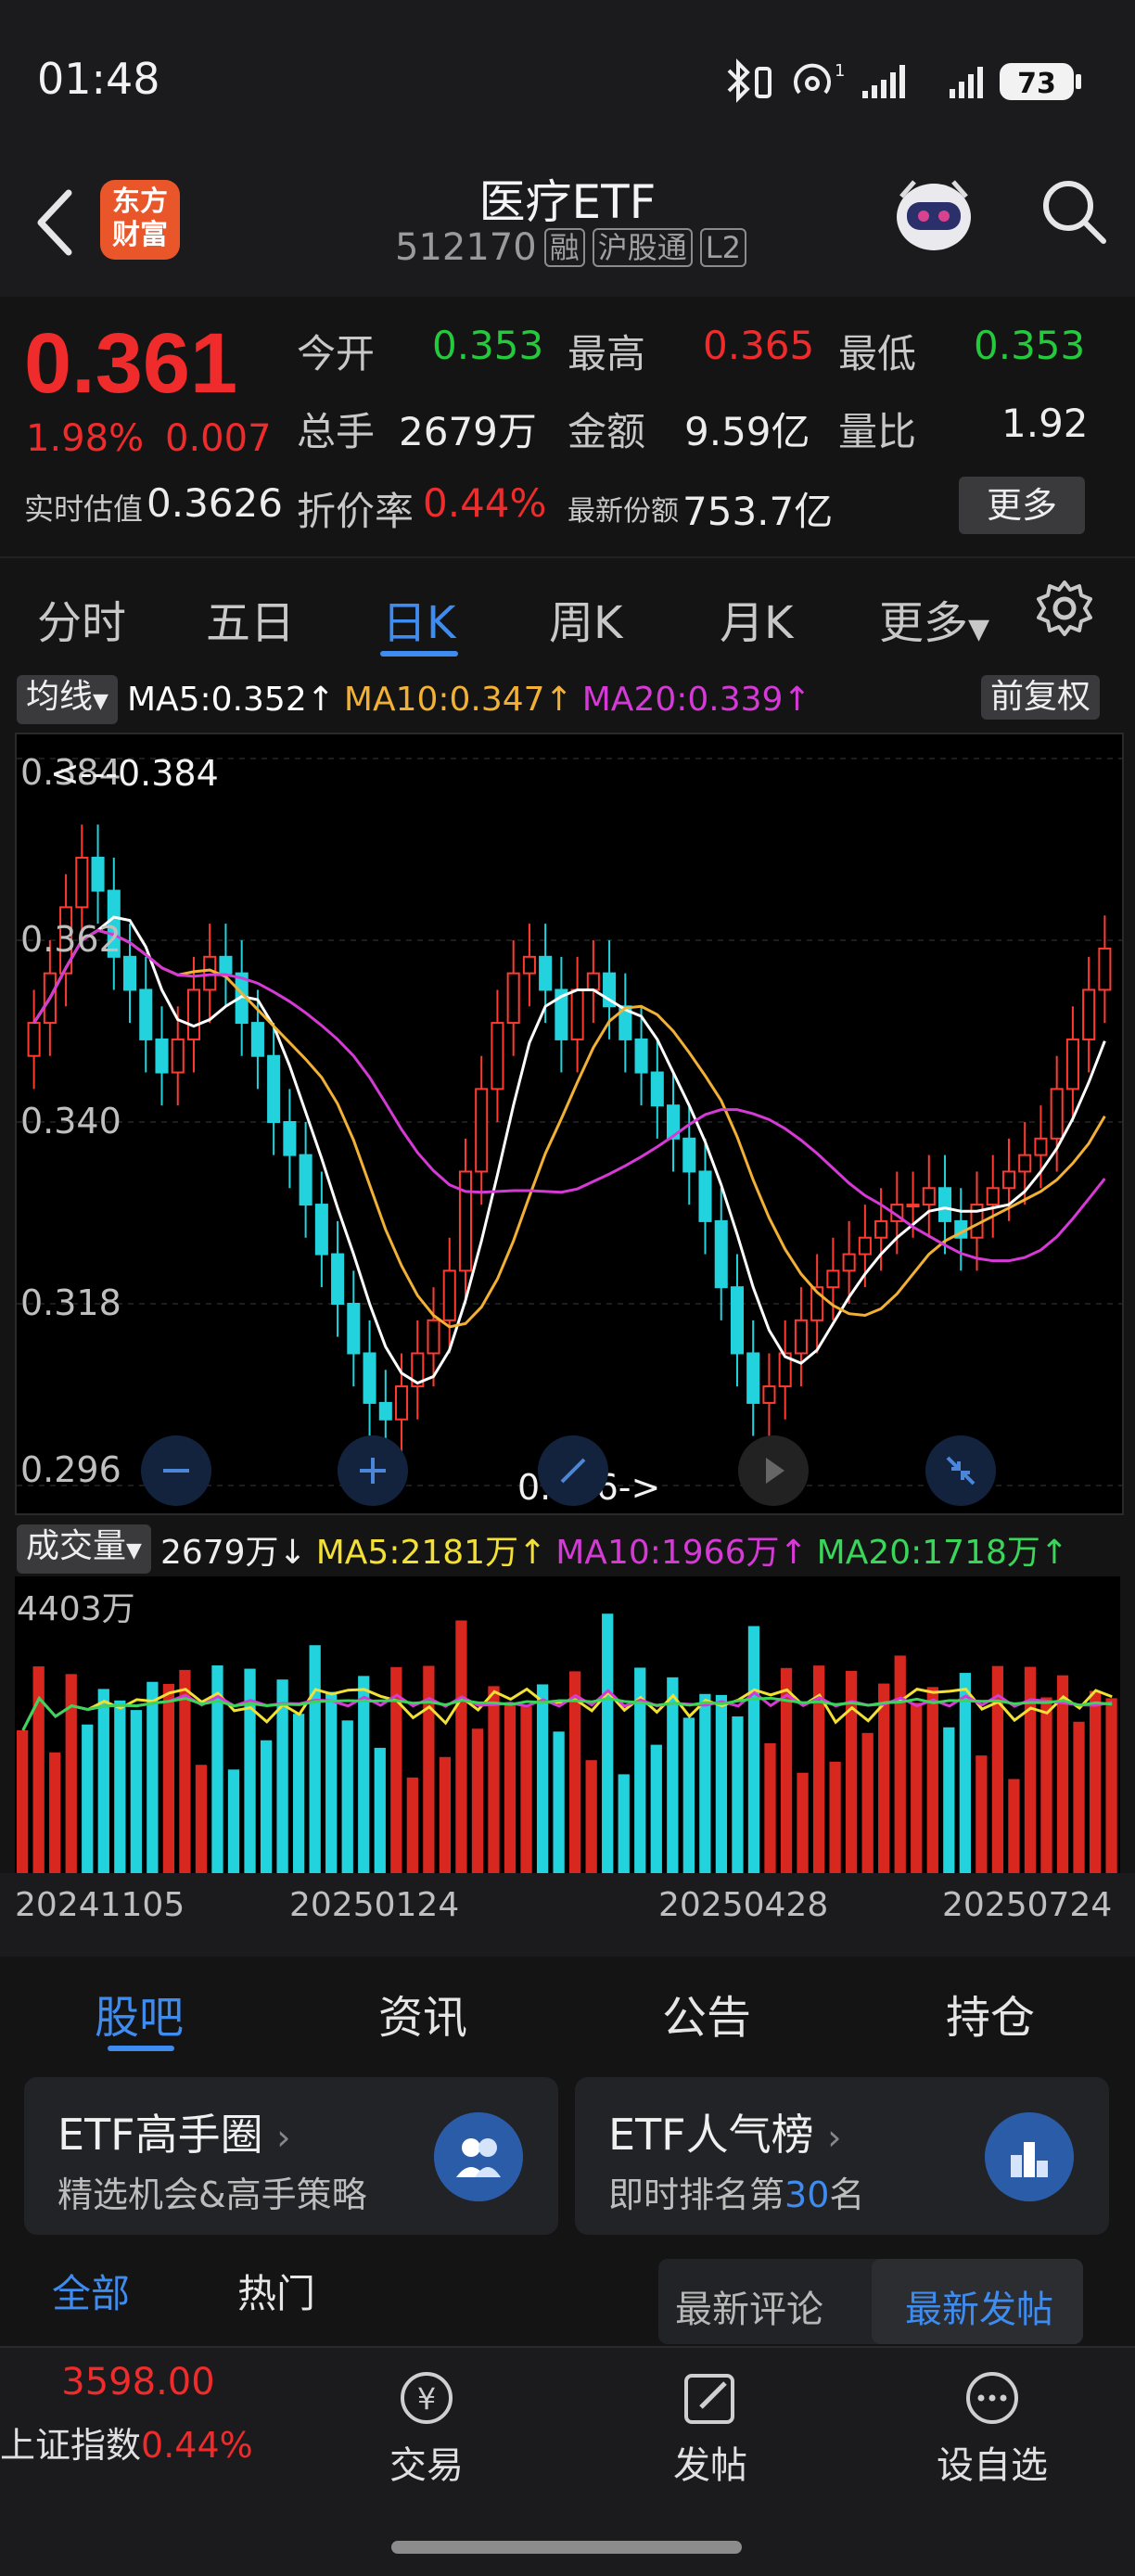  Describe the element at coordinates (842, 2156) in the screenshot. I see `etf-popularity-card: ETF人气榜 › 即时排名第30名` at that location.